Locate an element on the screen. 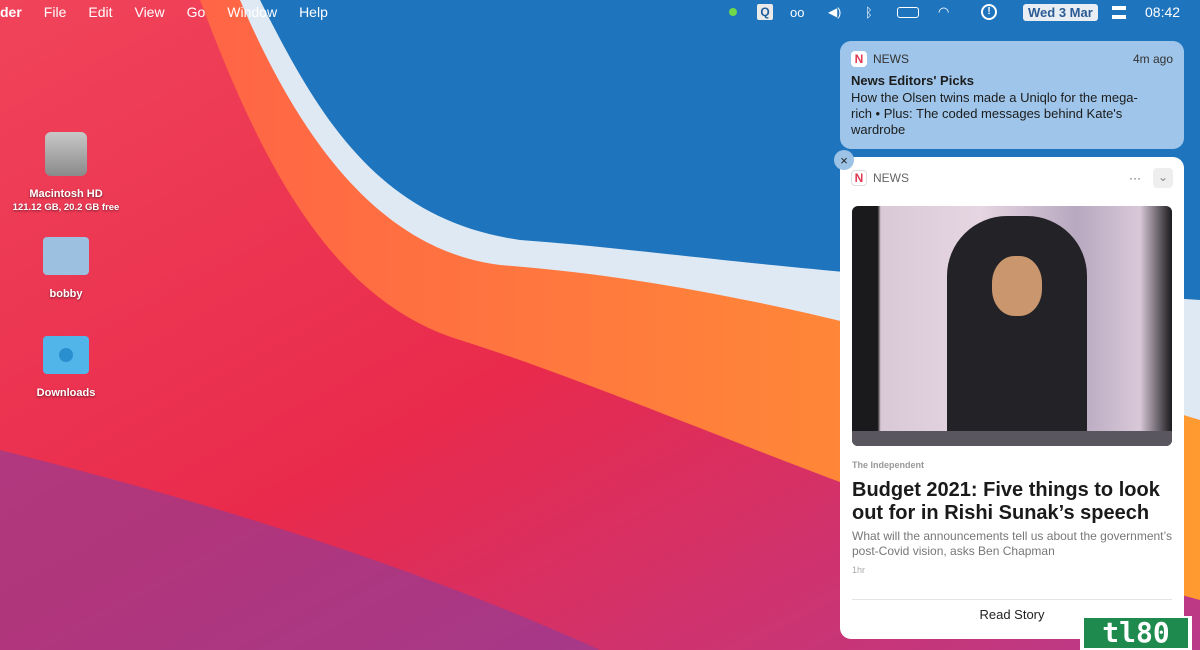  menu-edit: Edit is located at coordinates (100, 12).